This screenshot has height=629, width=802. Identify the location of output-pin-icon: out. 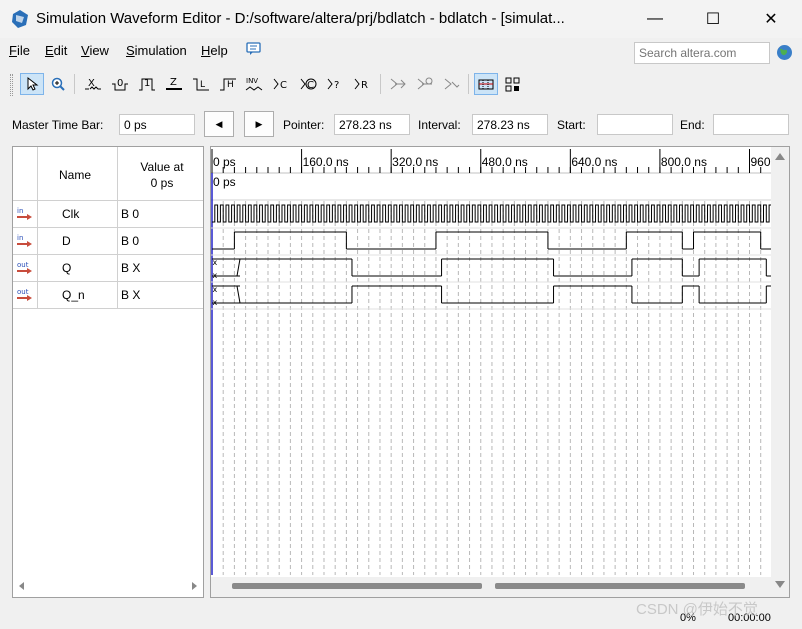
(24, 267).